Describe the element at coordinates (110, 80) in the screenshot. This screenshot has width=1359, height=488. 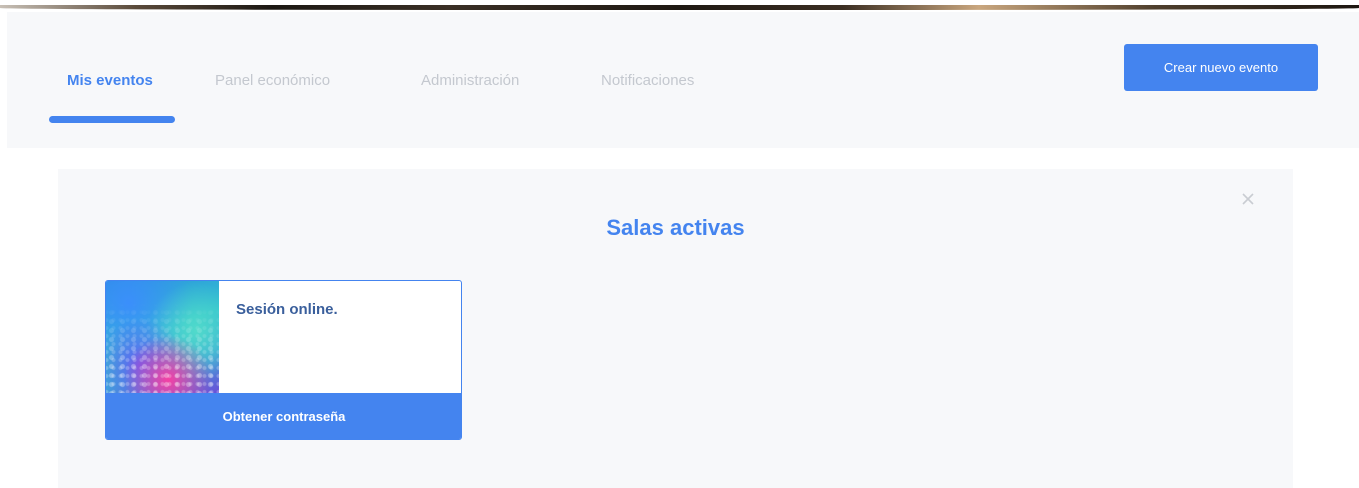
I see `tab-mis-eventos: Mis eventos` at that location.